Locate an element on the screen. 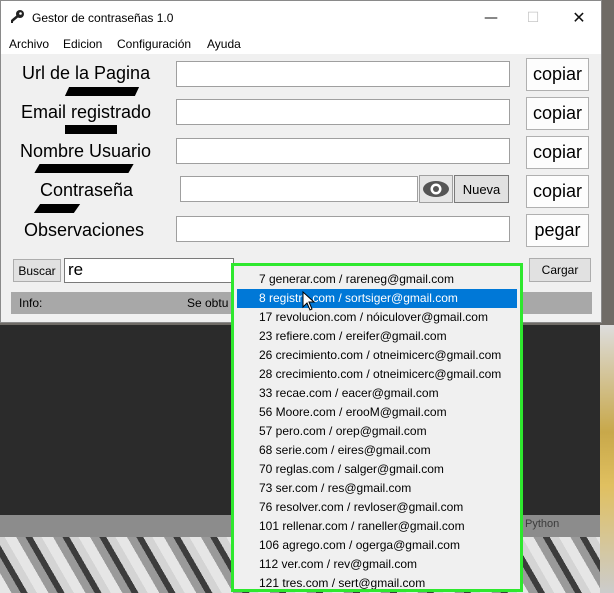  background-edge is located at coordinates (607, 459).